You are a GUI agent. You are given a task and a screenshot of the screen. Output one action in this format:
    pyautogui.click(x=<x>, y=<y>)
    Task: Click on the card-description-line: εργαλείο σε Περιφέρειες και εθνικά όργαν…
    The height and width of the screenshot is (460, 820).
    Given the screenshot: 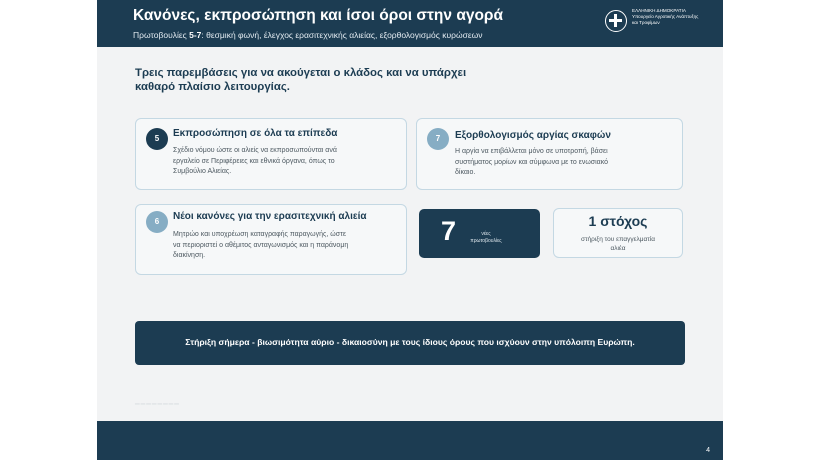 What is the action you would take?
    pyautogui.click(x=254, y=161)
    